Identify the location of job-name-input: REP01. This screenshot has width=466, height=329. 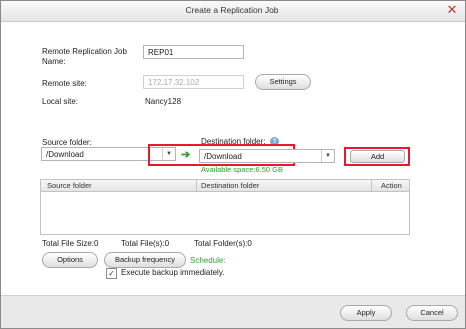
(193, 52).